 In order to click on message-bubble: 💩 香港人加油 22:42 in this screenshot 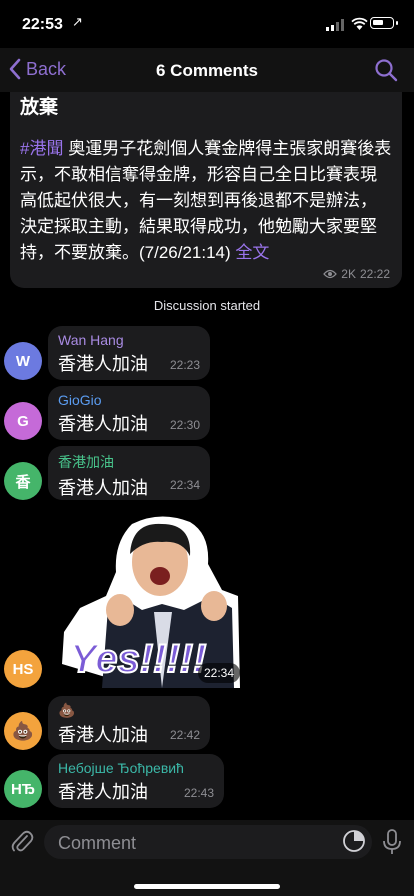, I will do `click(129, 723)`.